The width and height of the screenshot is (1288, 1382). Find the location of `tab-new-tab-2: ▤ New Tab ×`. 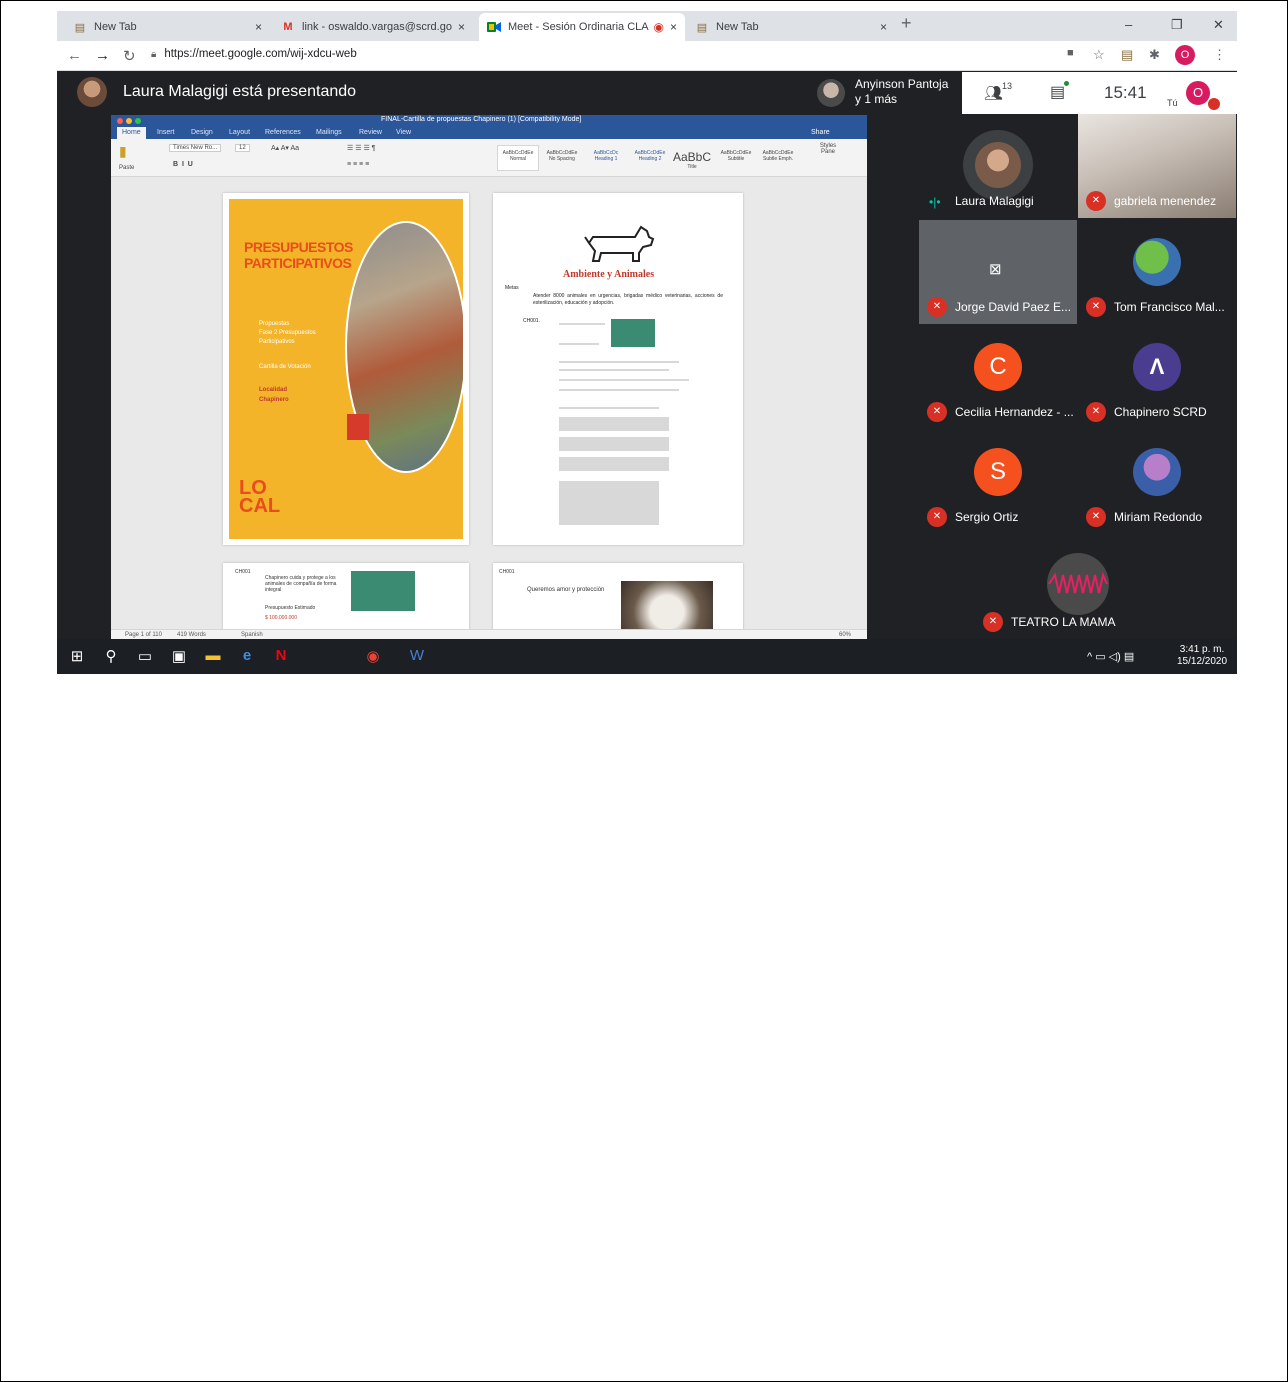

tab-new-tab-2: ▤ New Tab × is located at coordinates (791, 27).